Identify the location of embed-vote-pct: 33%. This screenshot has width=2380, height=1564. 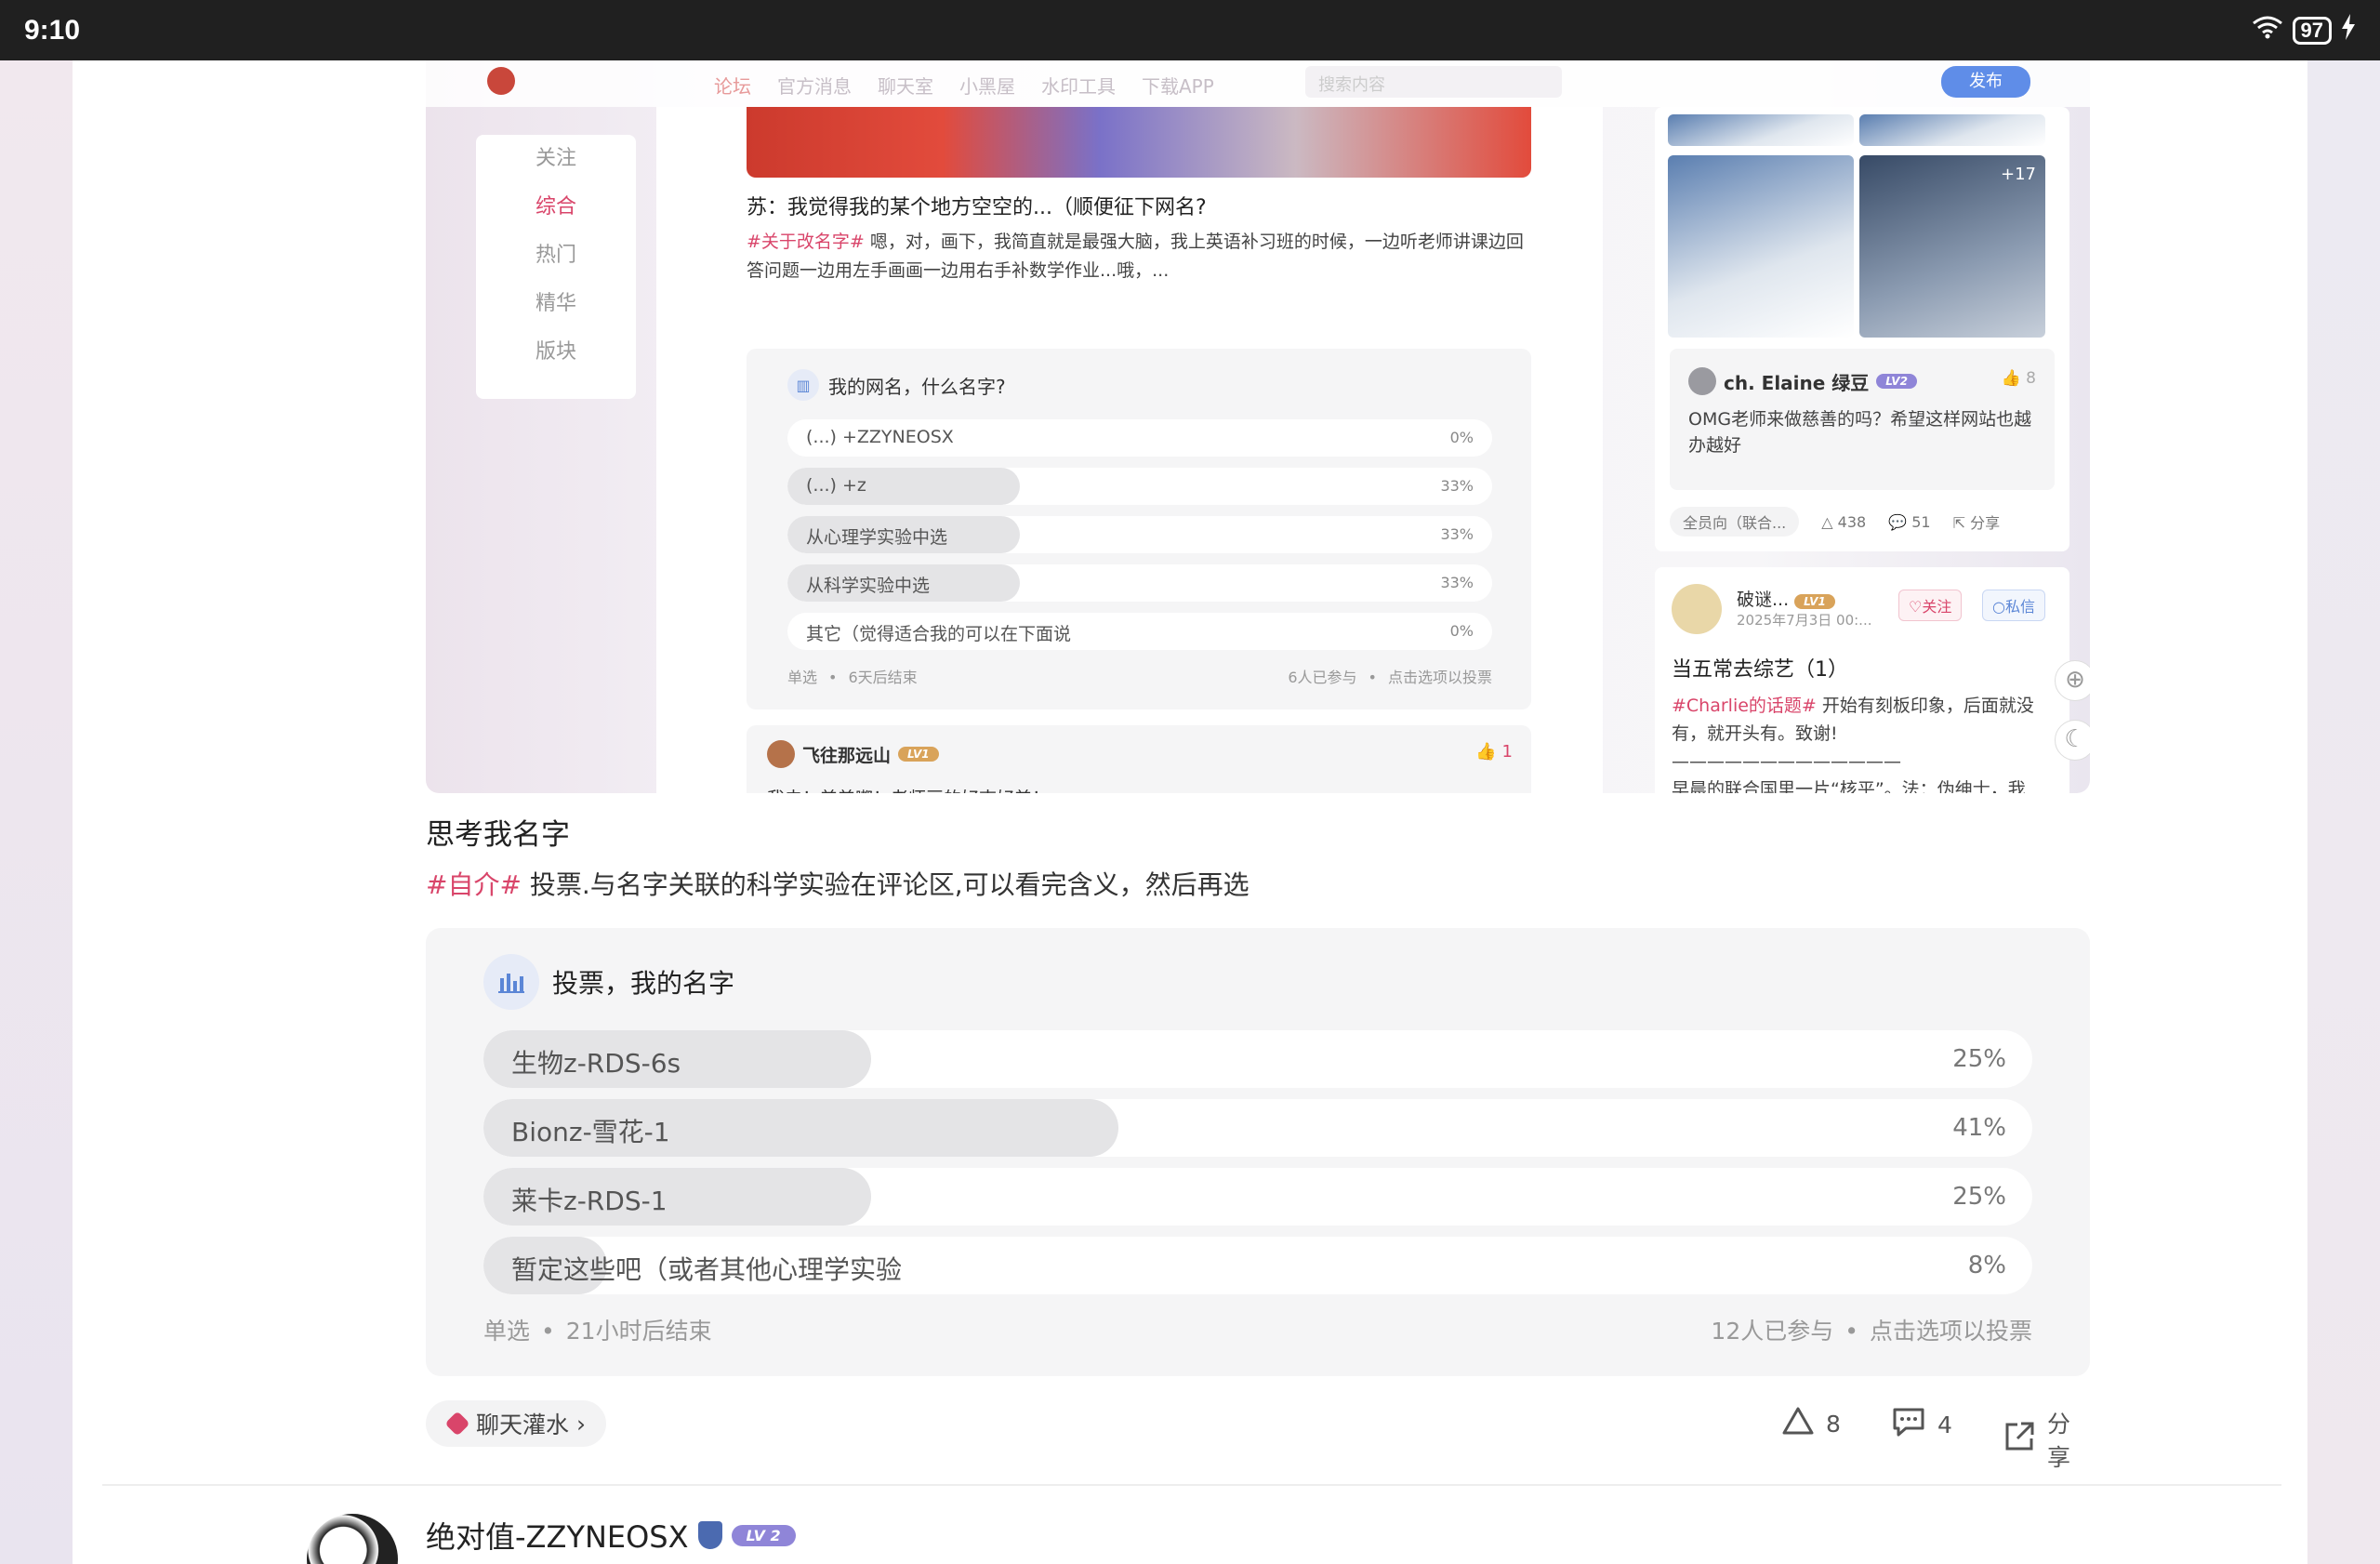
(1457, 583).